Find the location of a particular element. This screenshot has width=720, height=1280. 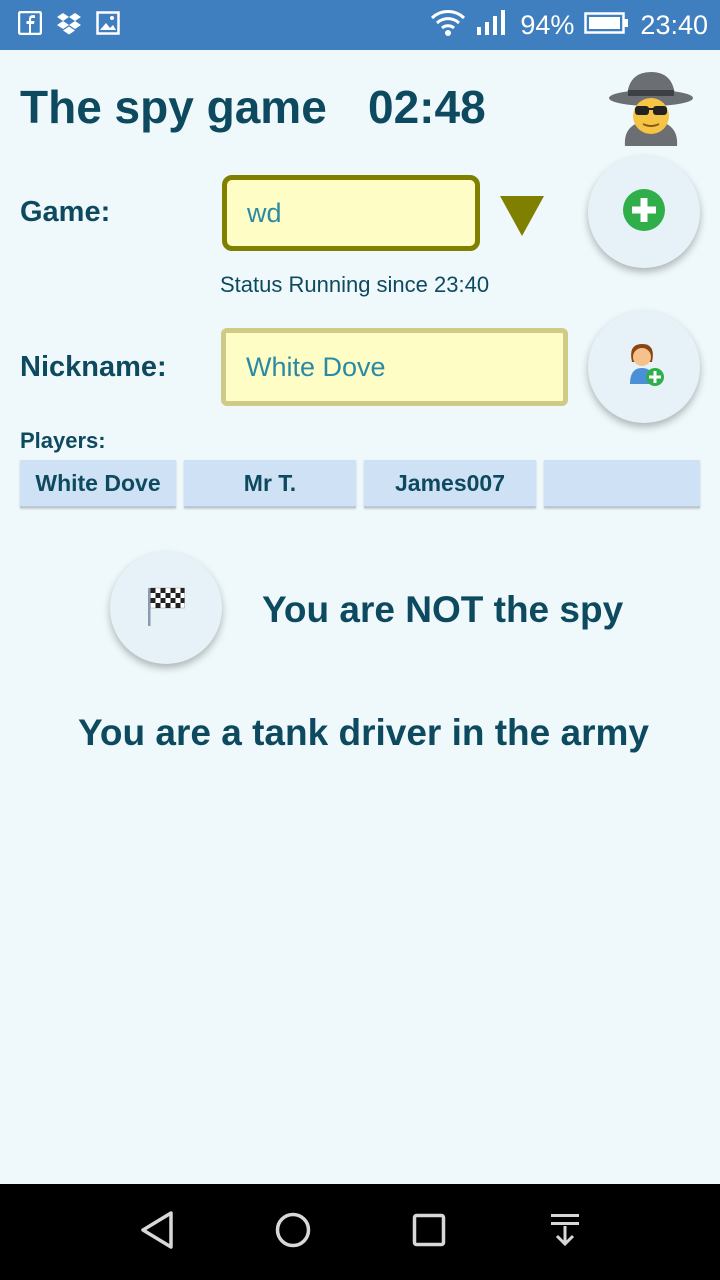

back-icon is located at coordinates (157, 1232).